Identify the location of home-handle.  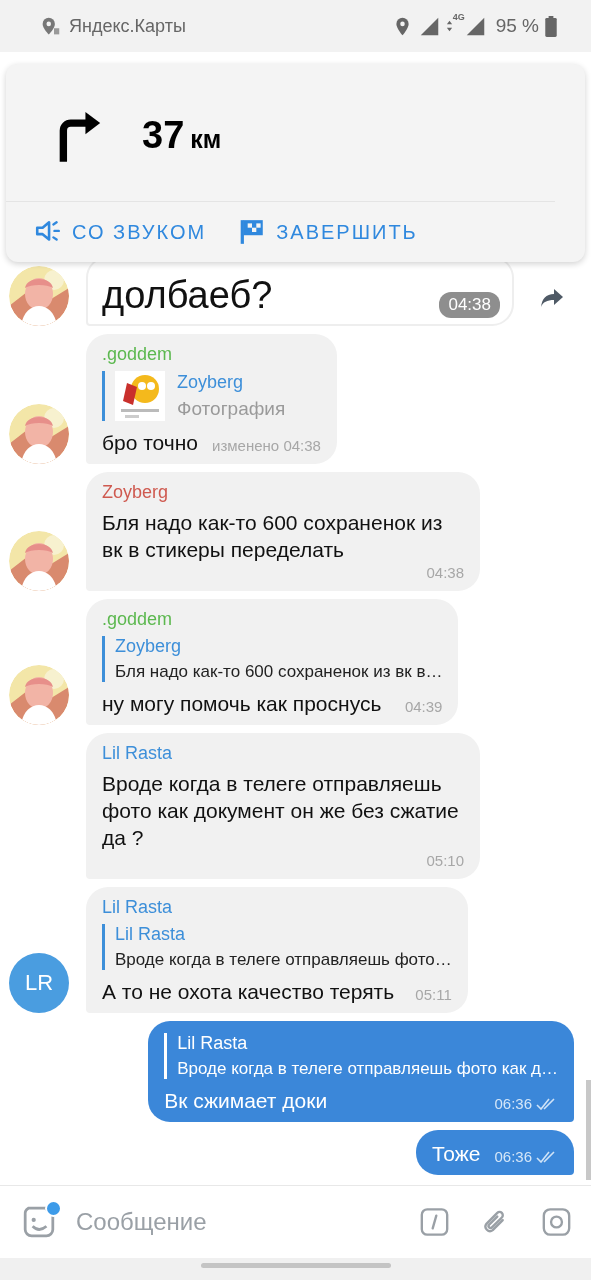
(295, 1265).